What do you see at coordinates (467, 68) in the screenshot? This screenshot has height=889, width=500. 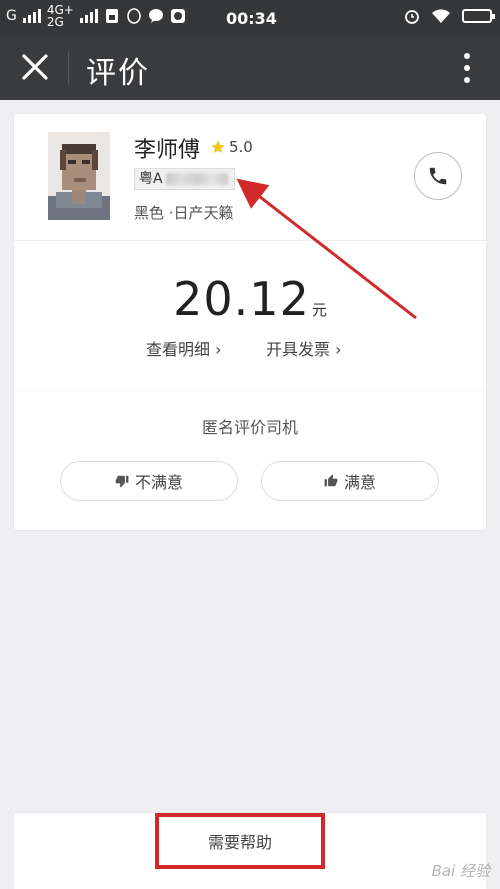 I see `more-options-icon` at bounding box center [467, 68].